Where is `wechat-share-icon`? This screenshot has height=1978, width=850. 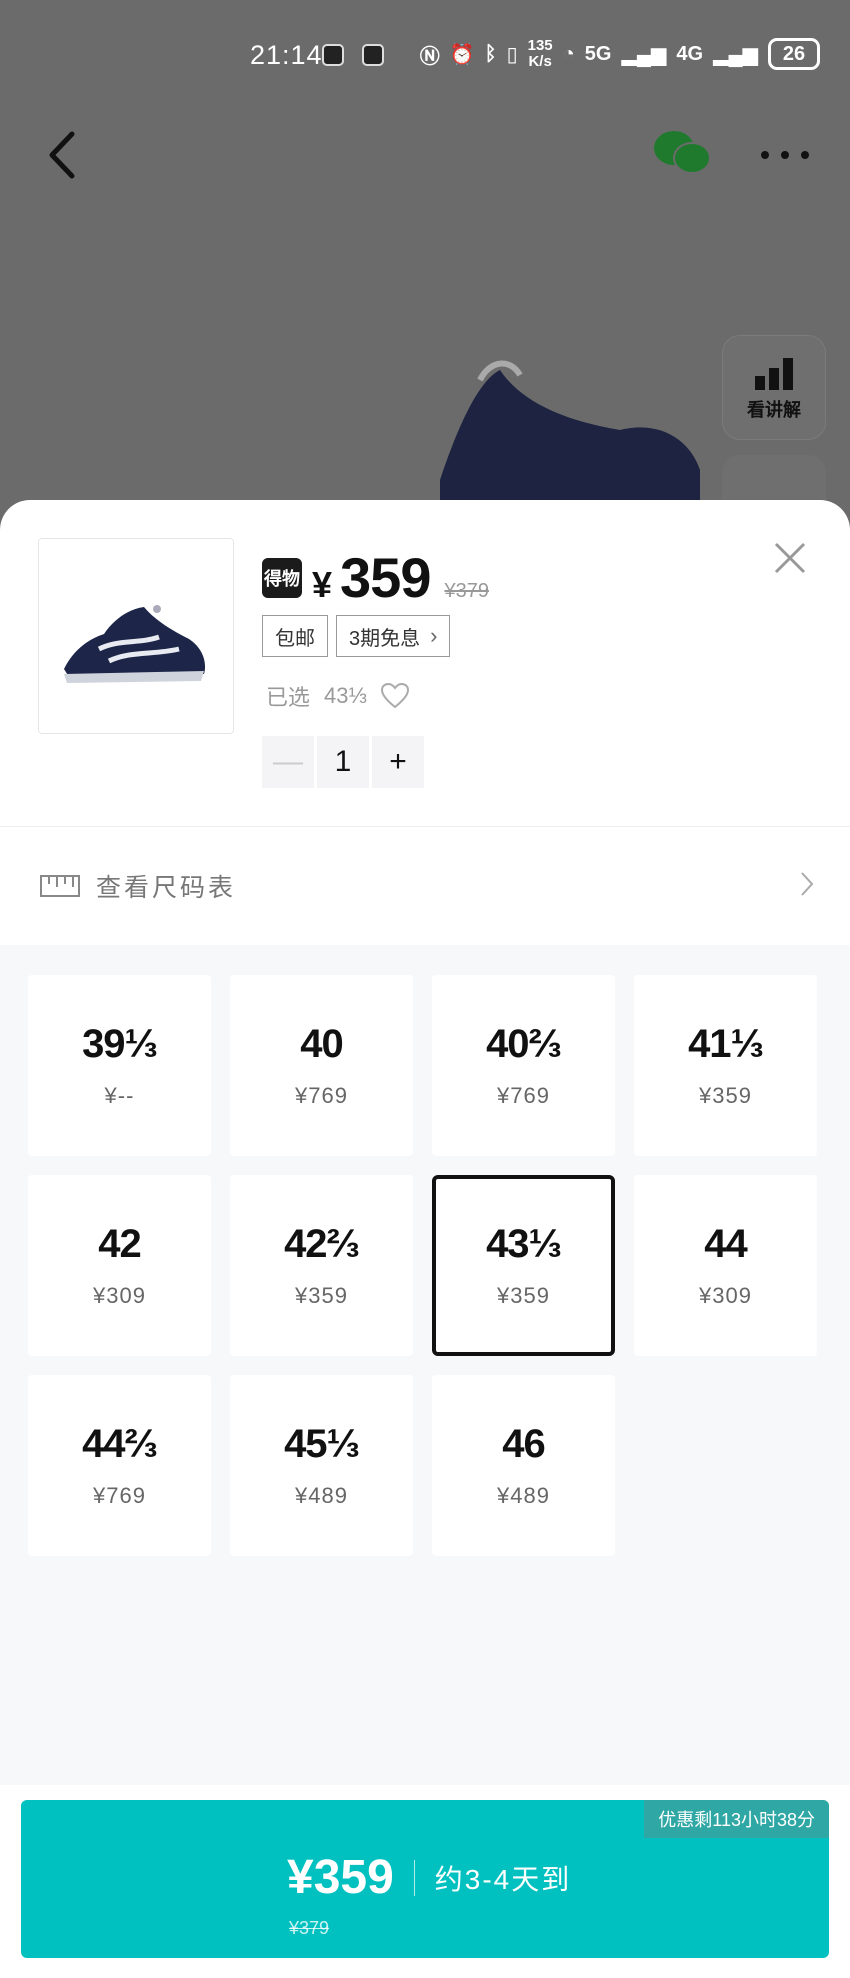 wechat-share-icon is located at coordinates (682, 153).